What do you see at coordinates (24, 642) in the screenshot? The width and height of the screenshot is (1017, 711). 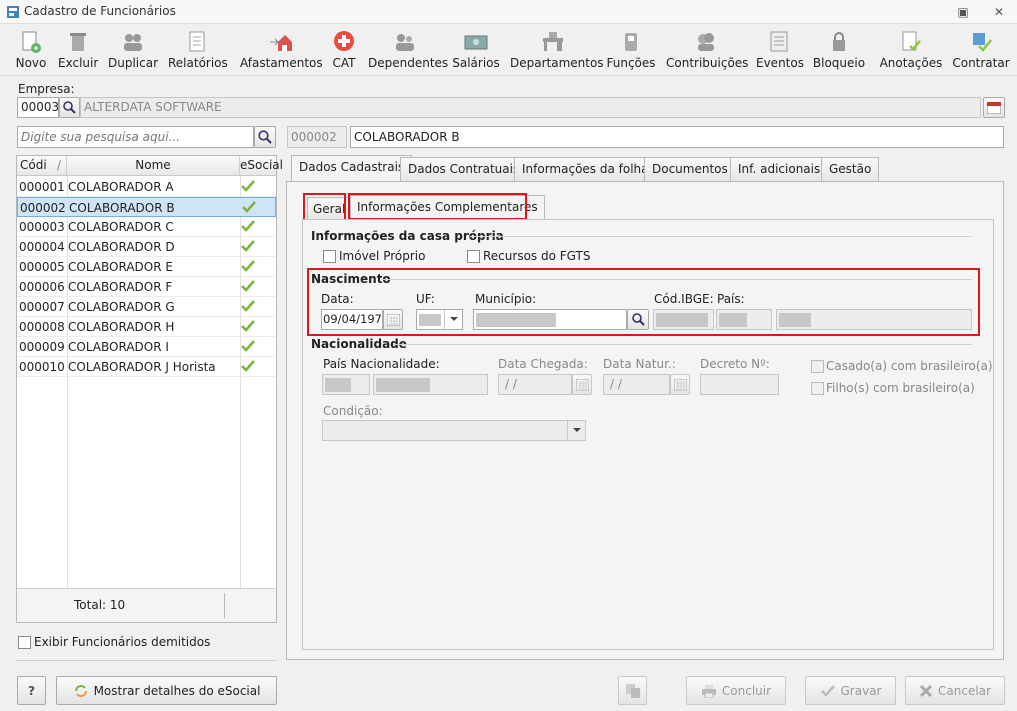 I see `exibir-demitidos-checkbox` at bounding box center [24, 642].